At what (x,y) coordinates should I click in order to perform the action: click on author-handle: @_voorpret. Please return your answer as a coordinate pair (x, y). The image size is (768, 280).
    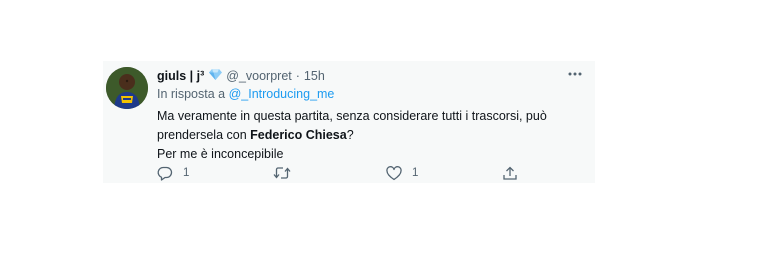
    Looking at the image, I should click on (259, 76).